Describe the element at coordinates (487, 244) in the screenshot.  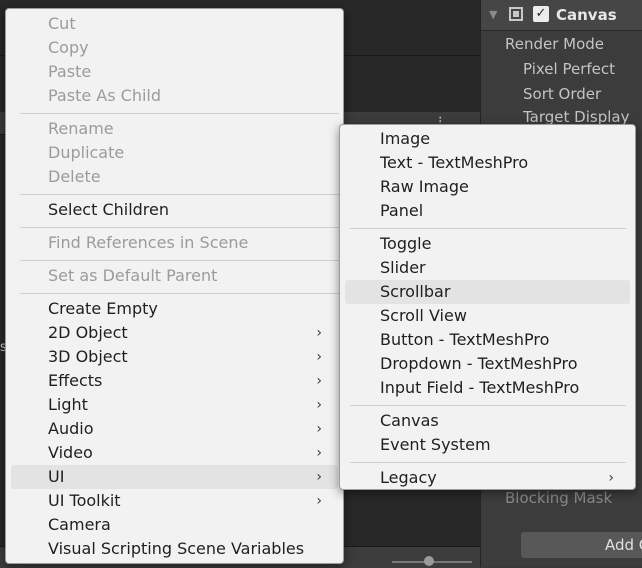
I see `submenu-item-toggle: Toggle` at that location.